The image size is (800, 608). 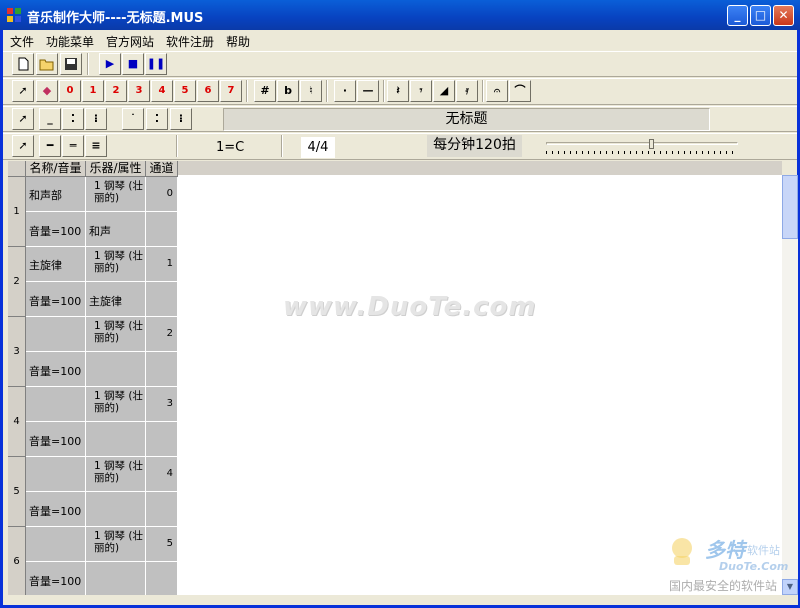 What do you see at coordinates (467, 91) in the screenshot?
I see `rest-sixteenth-icon: 𝄿` at bounding box center [467, 91].